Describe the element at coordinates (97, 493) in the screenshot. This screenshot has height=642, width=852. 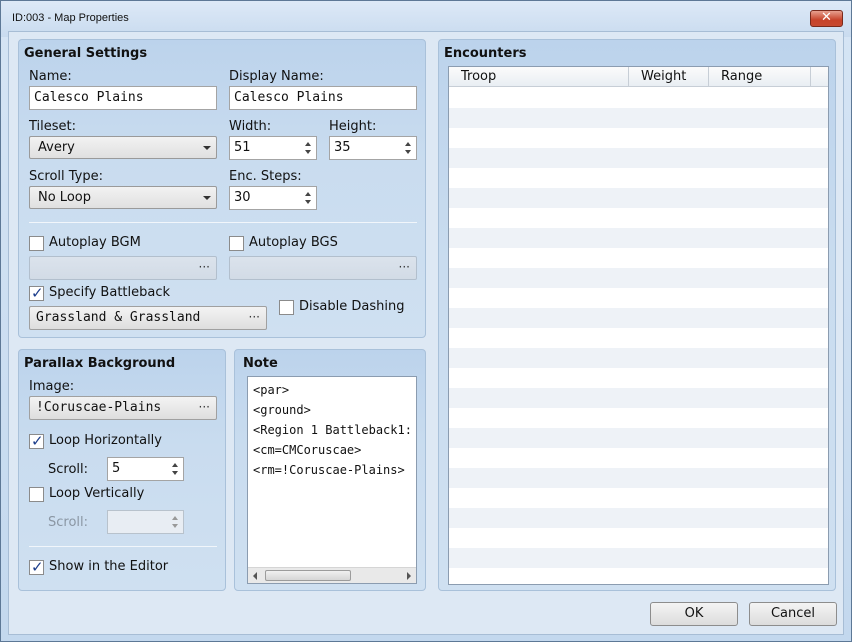
I see `loop-vertically-label: Loop Vertically` at that location.